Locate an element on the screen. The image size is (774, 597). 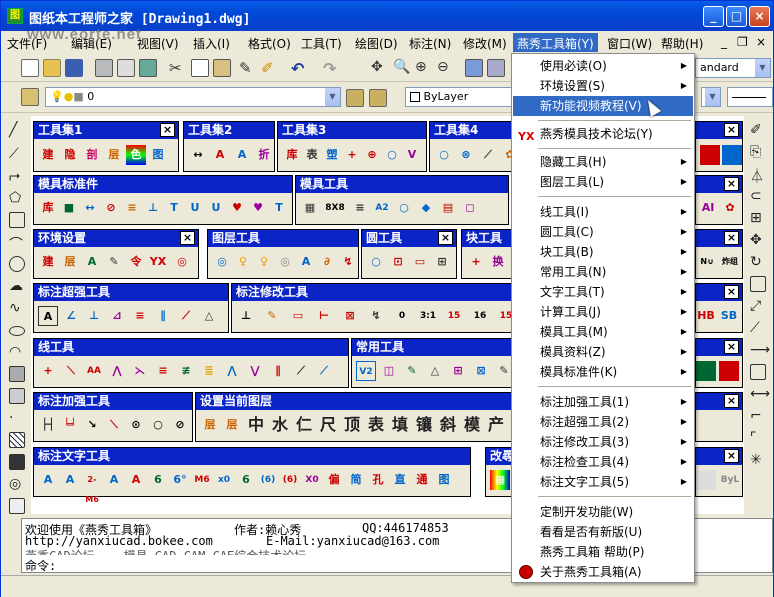
tool-icon: 6° is located at coordinates (180, 480).